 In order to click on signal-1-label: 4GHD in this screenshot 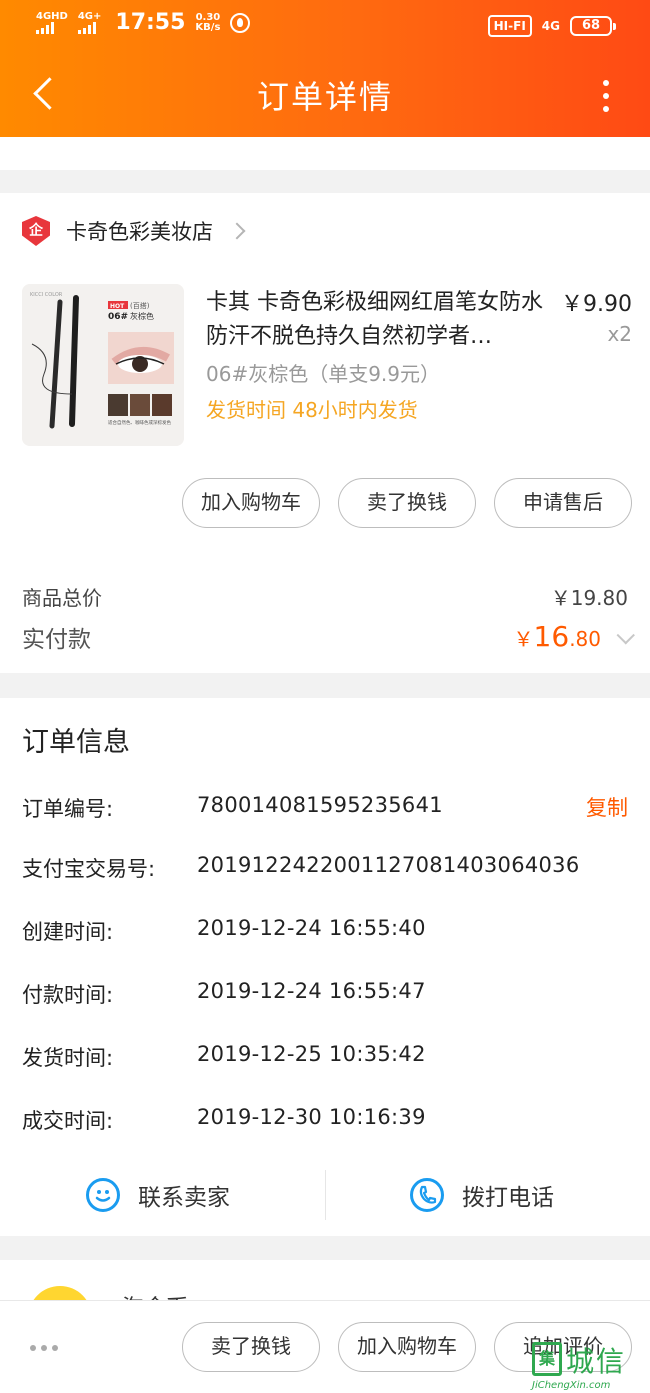, I will do `click(52, 16)`.